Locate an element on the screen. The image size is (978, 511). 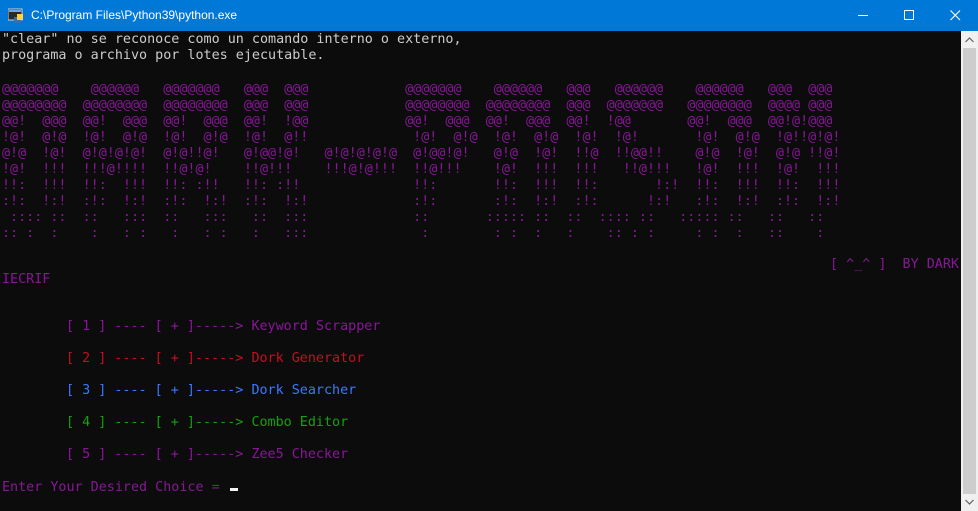
scrollbar-thumb is located at coordinates (969, 271).